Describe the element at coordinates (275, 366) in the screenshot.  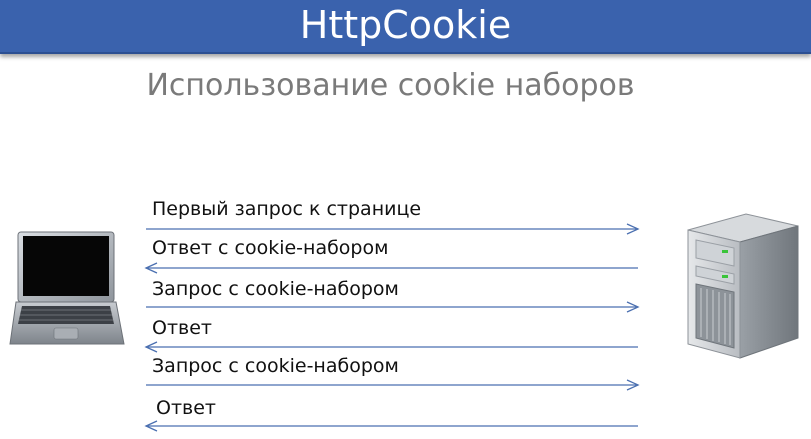
I see `message-label-request-3: Запрос с cookie-набором` at that location.